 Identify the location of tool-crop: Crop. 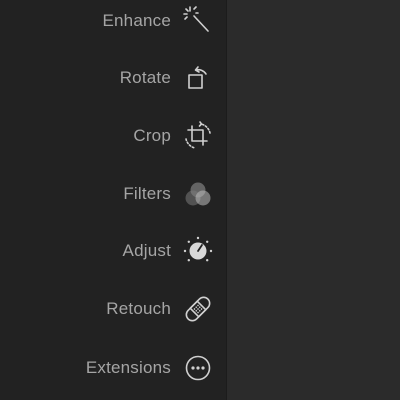
(113, 136).